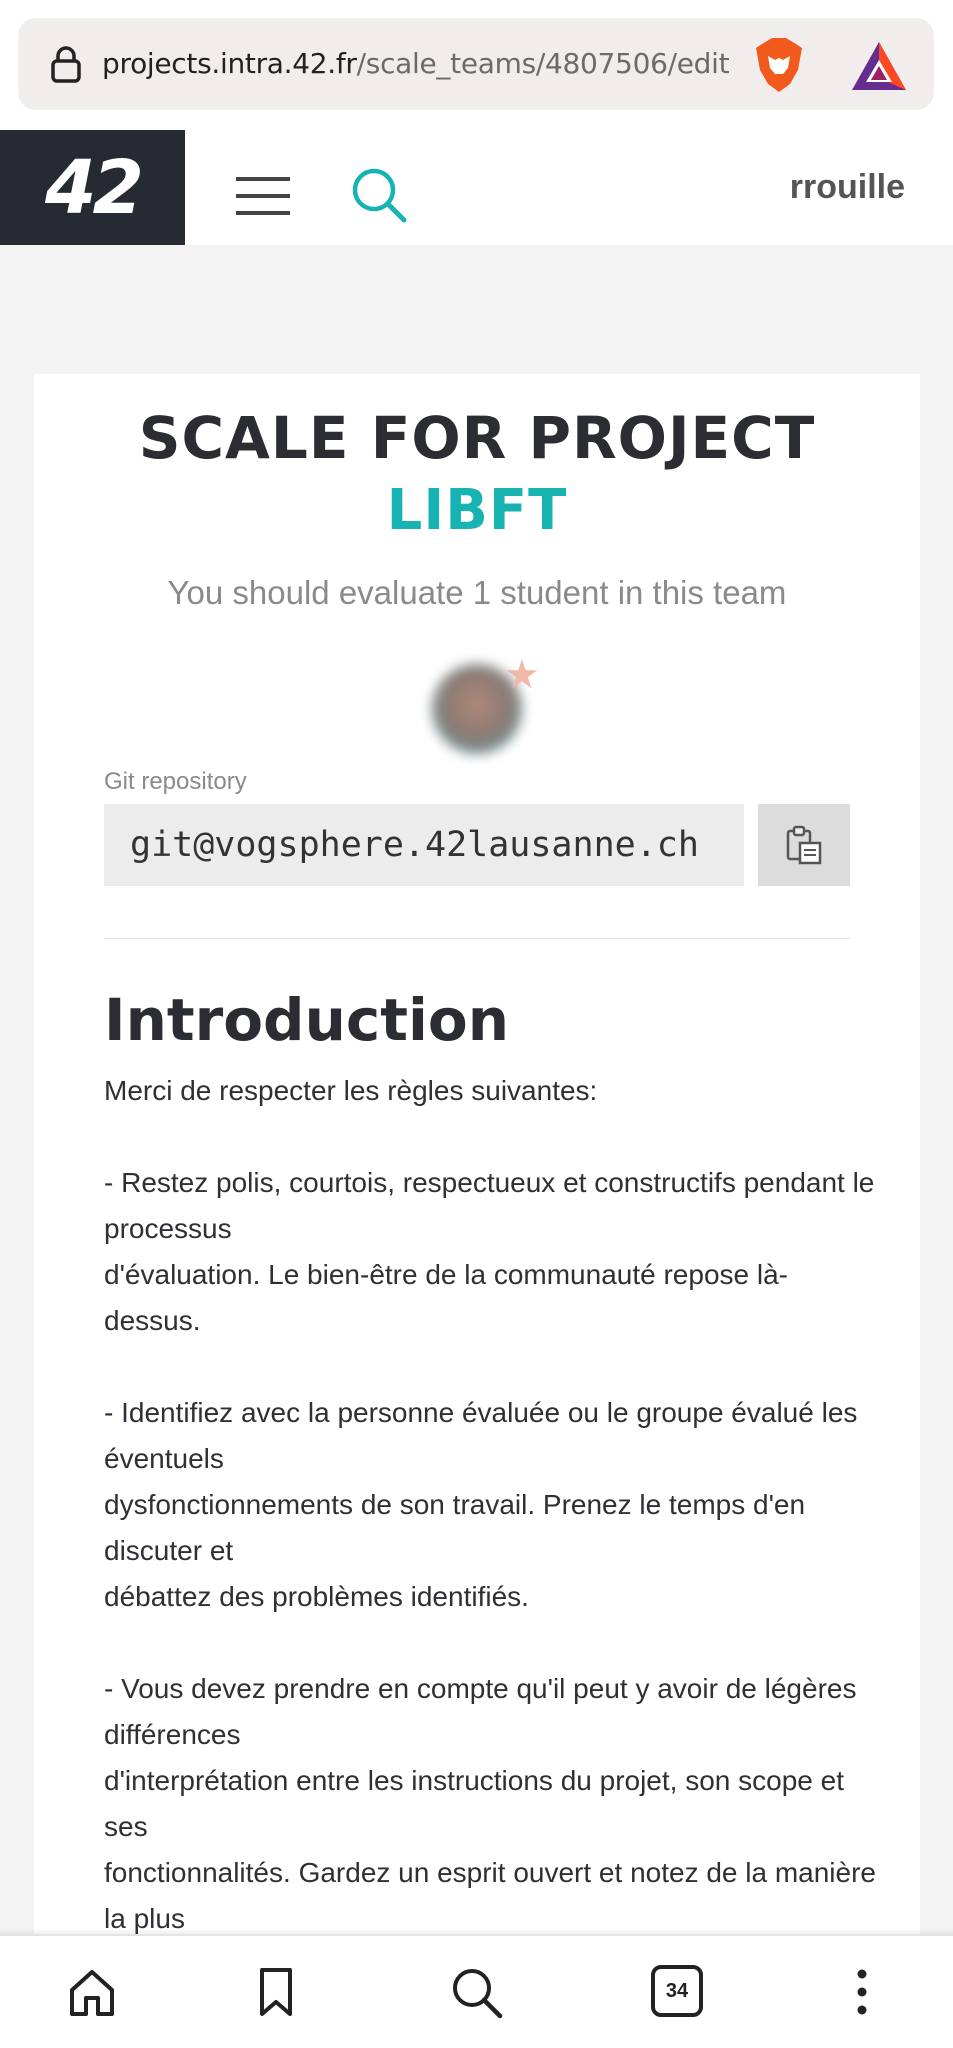 The width and height of the screenshot is (953, 2048). Describe the element at coordinates (175, 781) in the screenshot. I see `git-repository-label: Git repository` at that location.